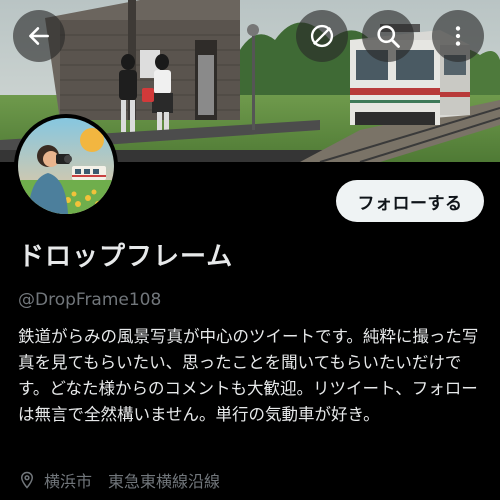 The image size is (500, 500). I want to click on avatar-illustration, so click(66, 166).